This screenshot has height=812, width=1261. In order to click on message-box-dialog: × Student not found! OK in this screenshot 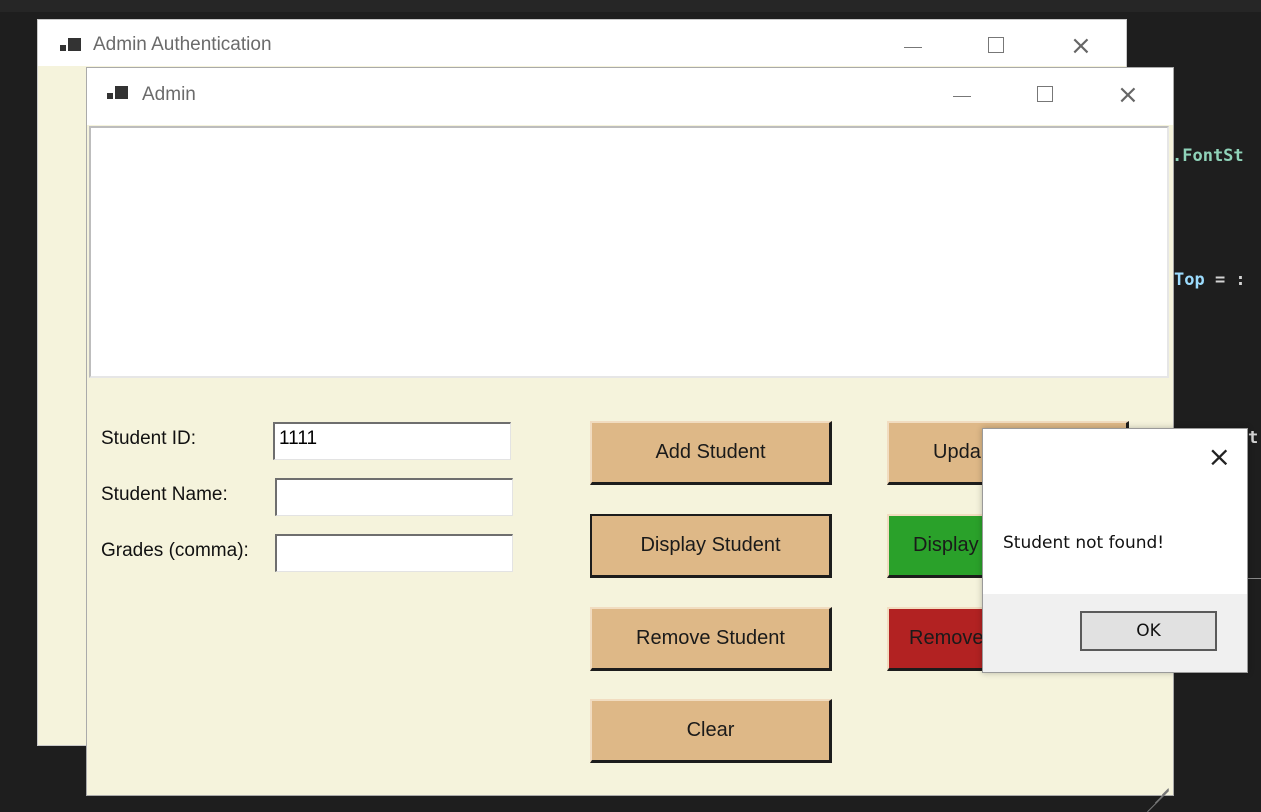, I will do `click(1115, 550)`.